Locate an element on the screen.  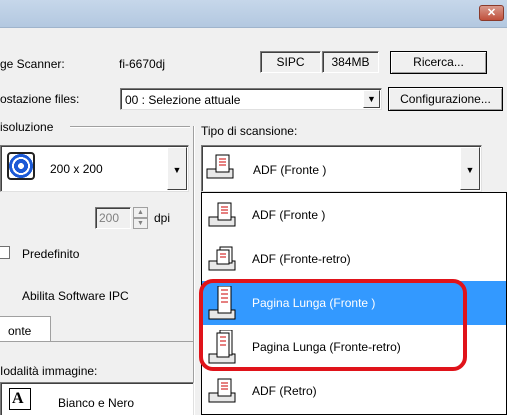
spin-down-icon: ▼ is located at coordinates (140, 223).